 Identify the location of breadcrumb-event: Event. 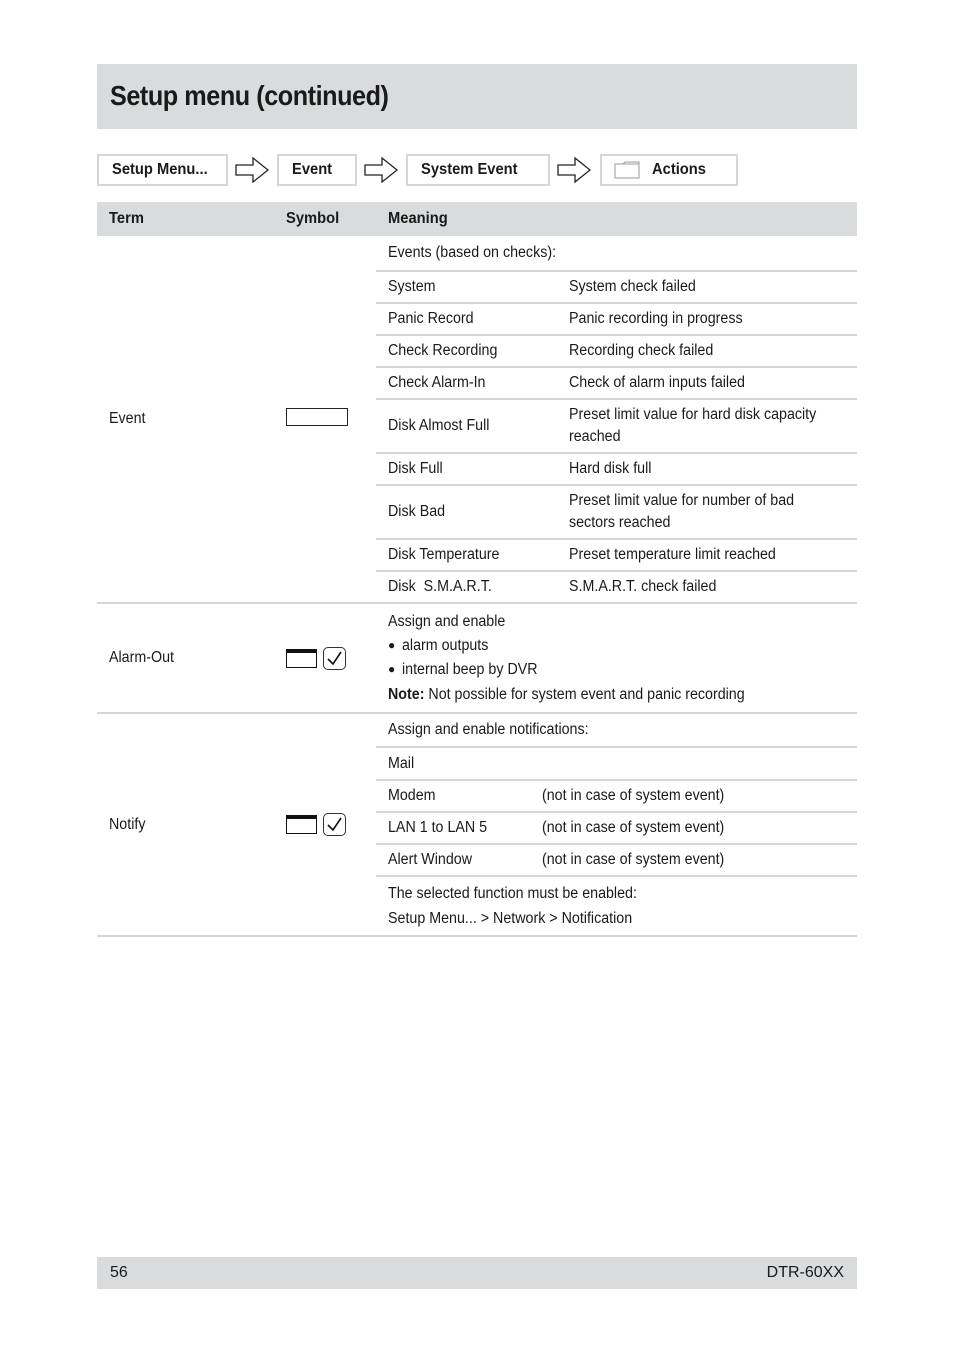
(317, 170).